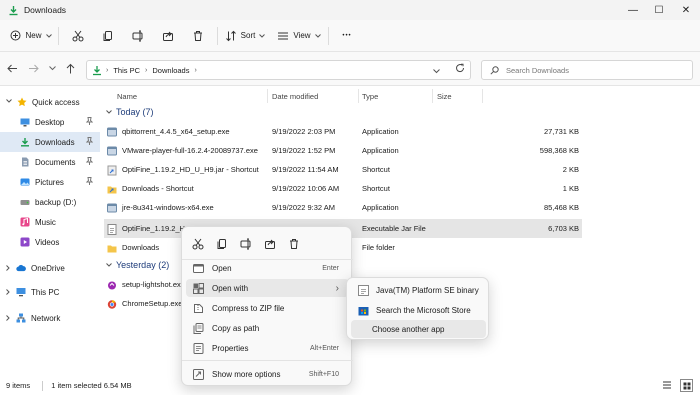 Image resolution: width=700 pixels, height=395 pixels. What do you see at coordinates (248, 308) in the screenshot?
I see `menu-item-label: Compress to ZIP file` at bounding box center [248, 308].